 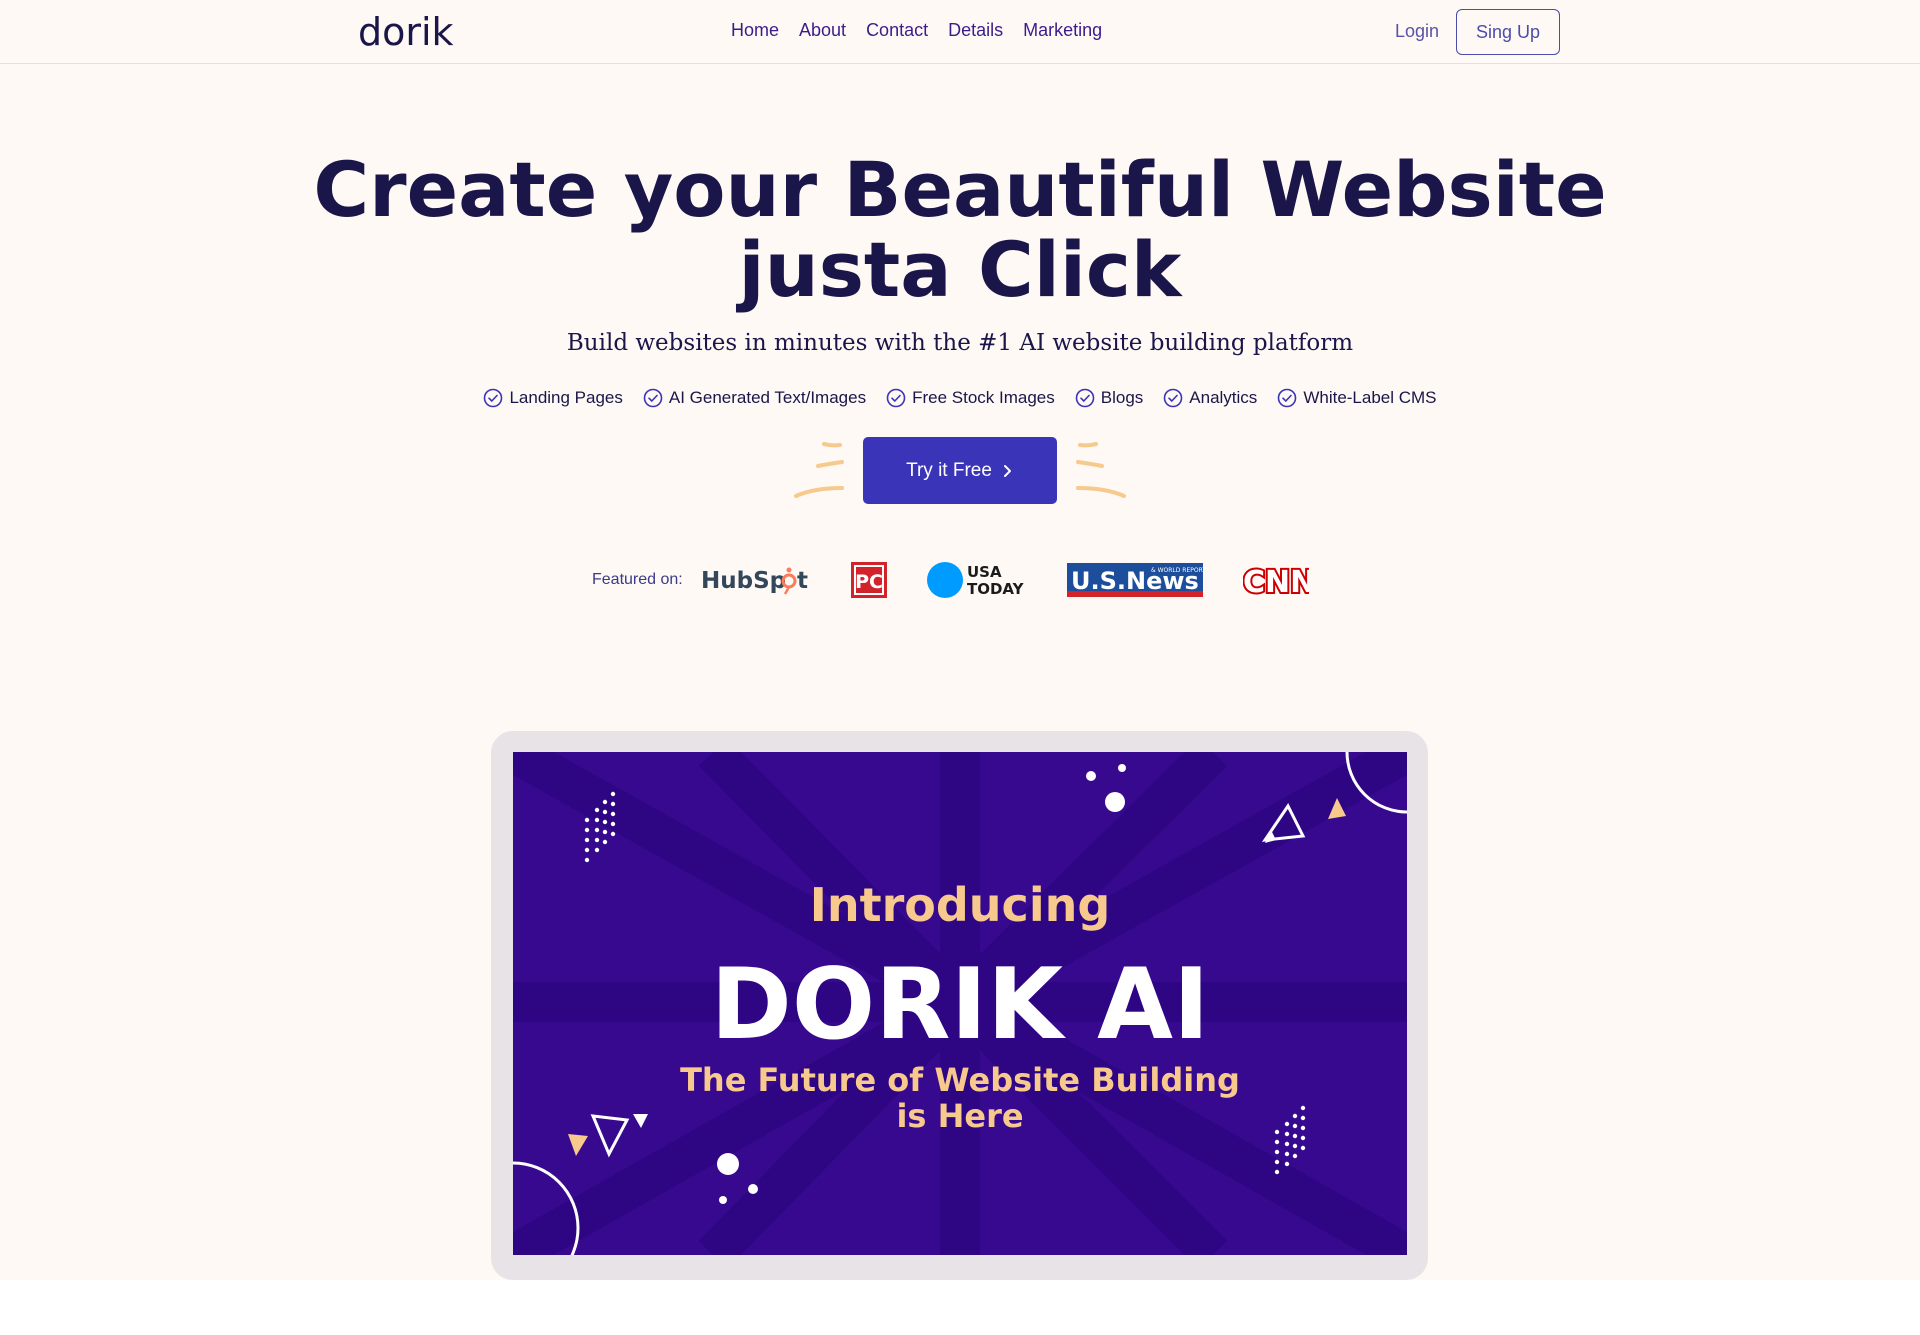 I want to click on nav-links: Home About Contact Details Marketing, so click(x=916, y=30).